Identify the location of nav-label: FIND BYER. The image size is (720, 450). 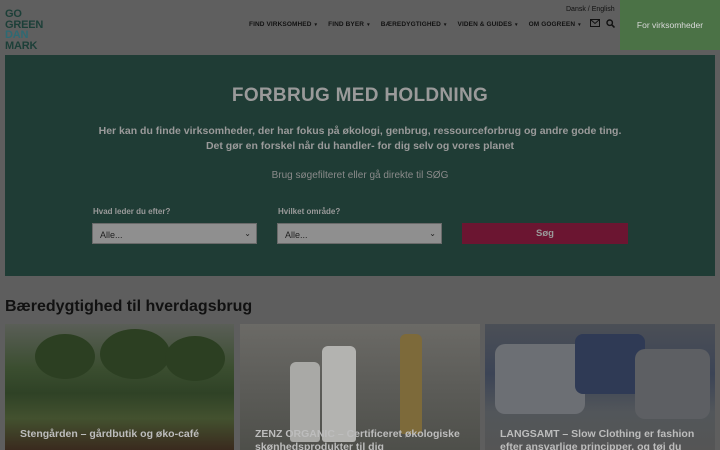
(346, 24).